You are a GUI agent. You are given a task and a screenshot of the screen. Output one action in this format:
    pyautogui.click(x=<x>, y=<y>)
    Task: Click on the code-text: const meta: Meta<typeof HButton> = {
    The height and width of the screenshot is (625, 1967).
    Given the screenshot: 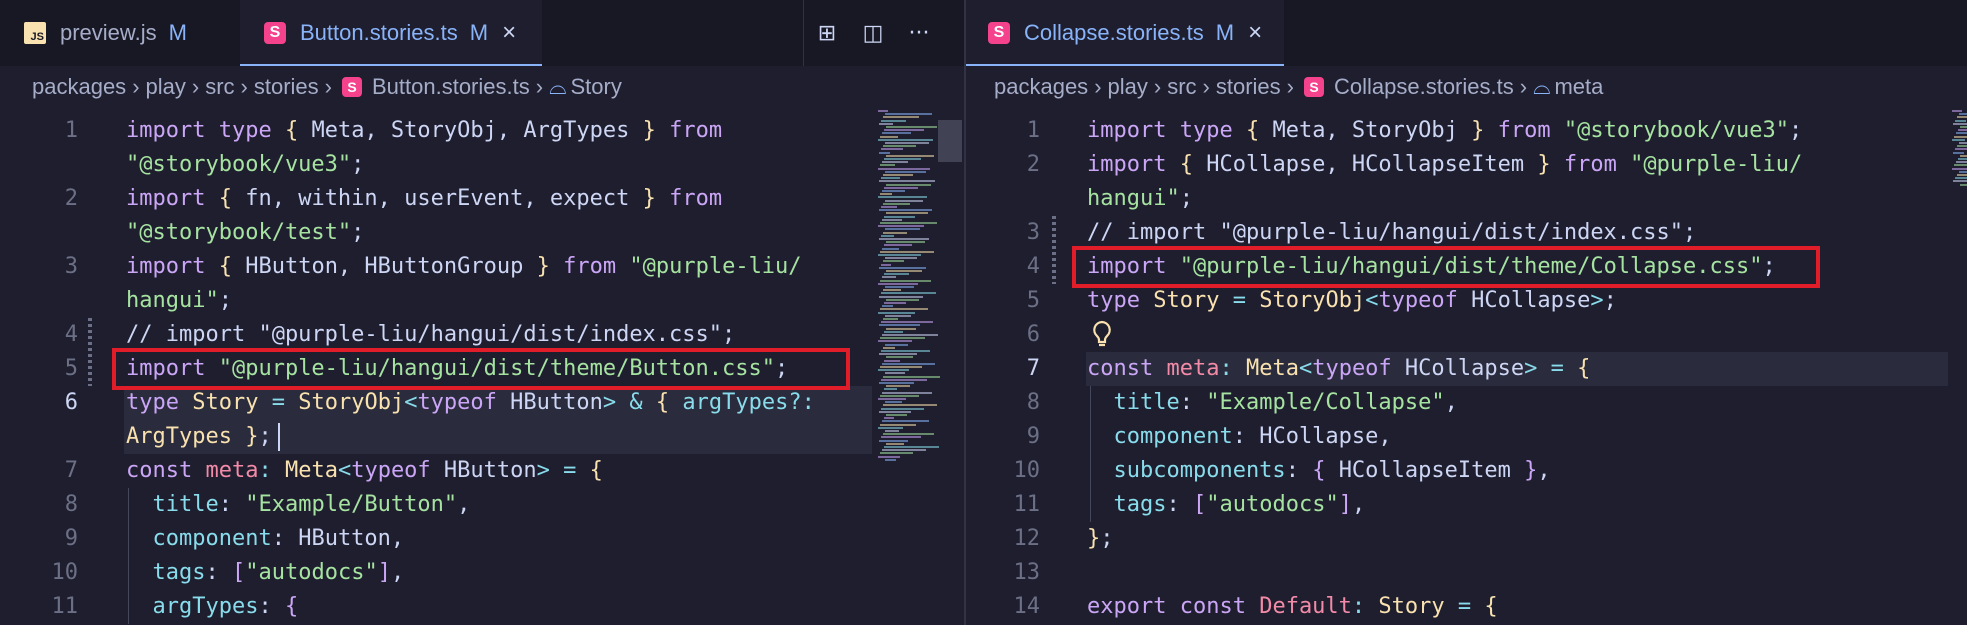 What is the action you would take?
    pyautogui.click(x=364, y=471)
    